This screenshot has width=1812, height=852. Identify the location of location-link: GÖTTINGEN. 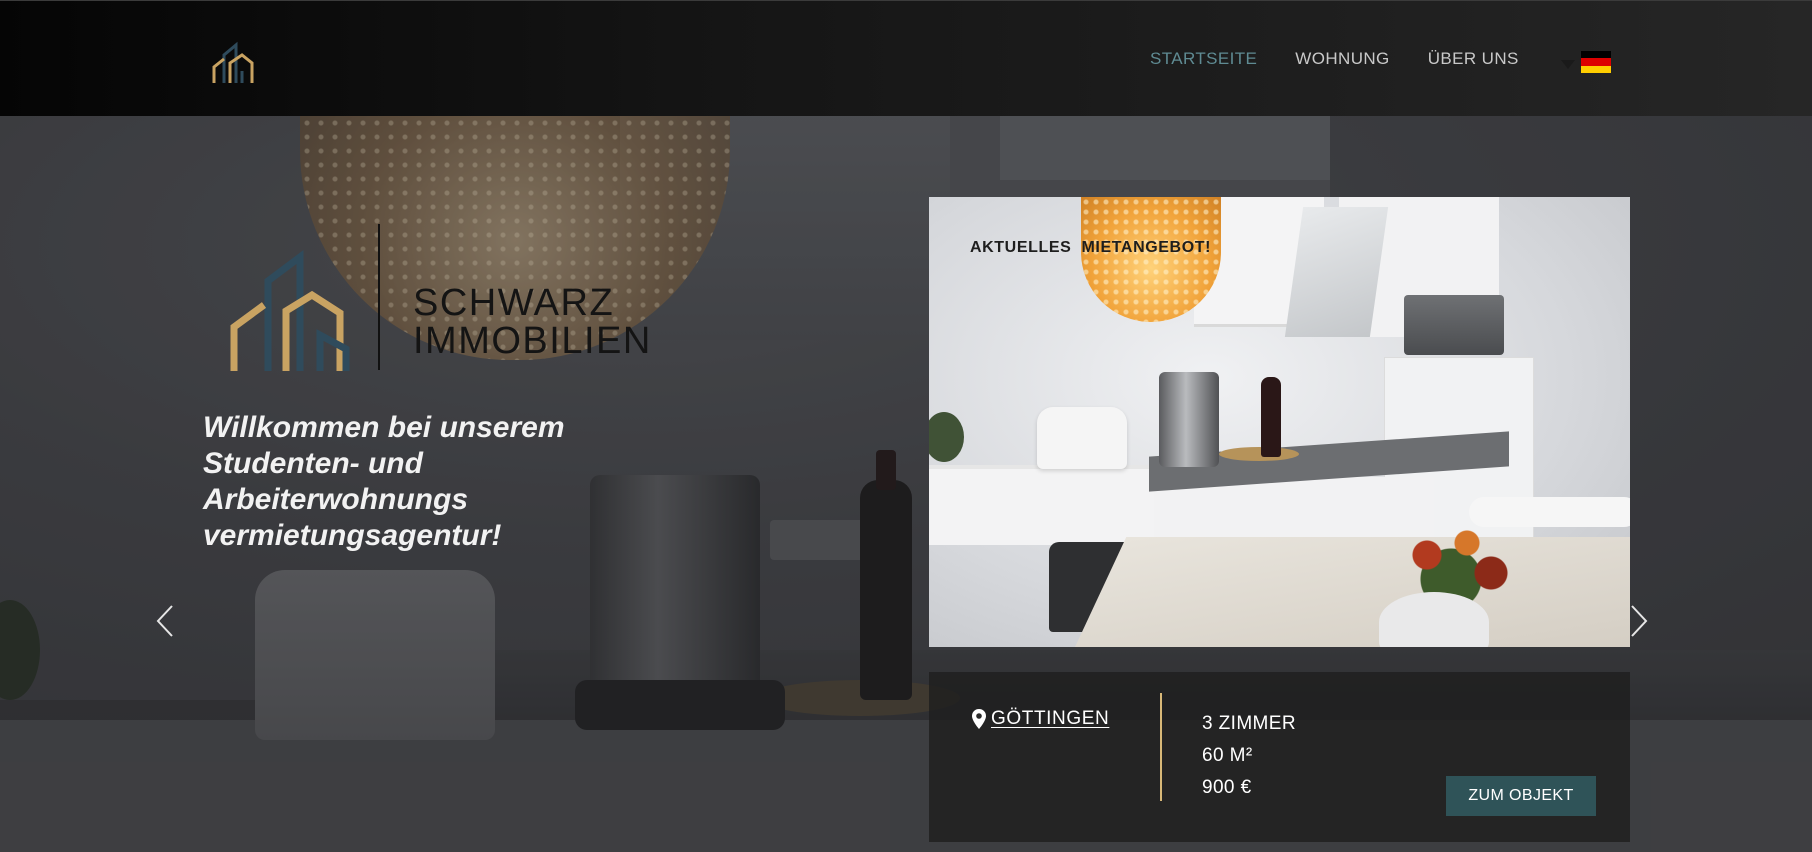
(1040, 719).